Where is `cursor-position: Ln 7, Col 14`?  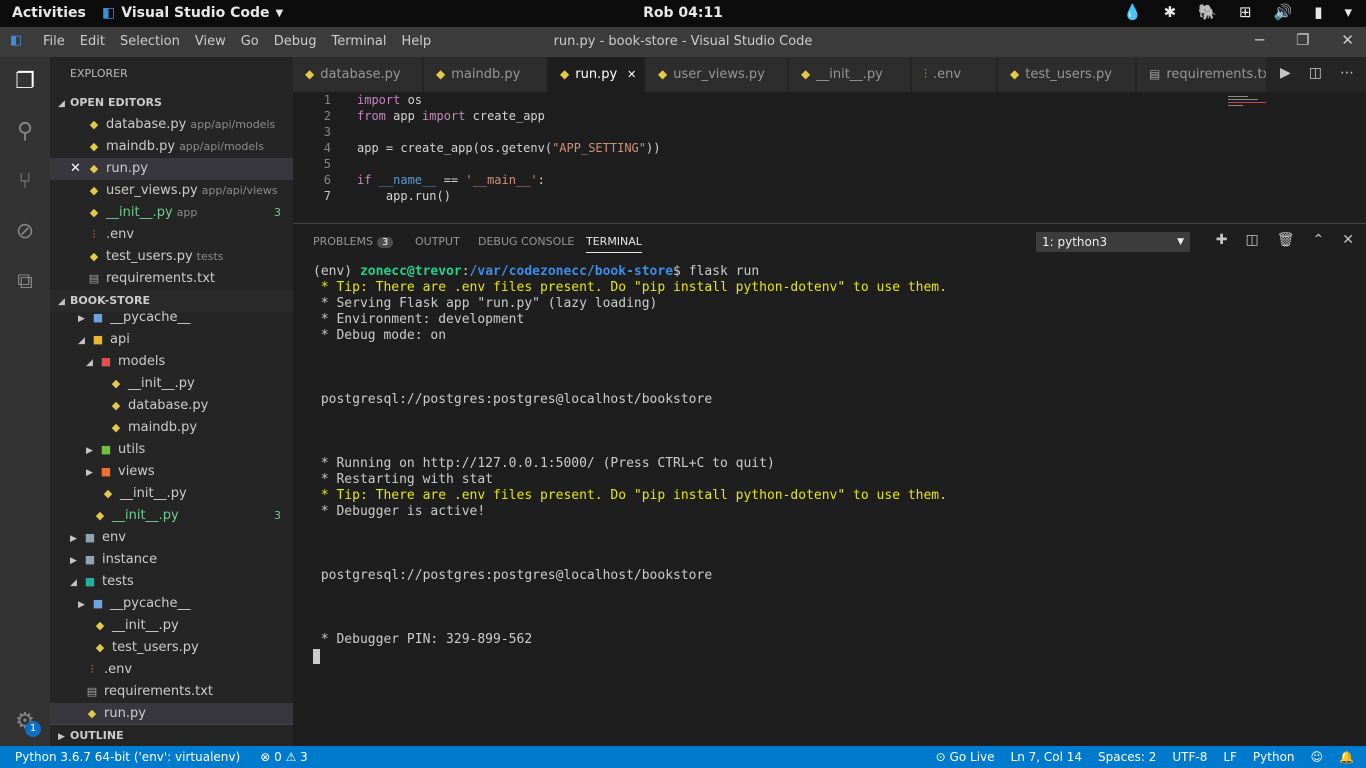 cursor-position: Ln 7, Col 14 is located at coordinates (1047, 757).